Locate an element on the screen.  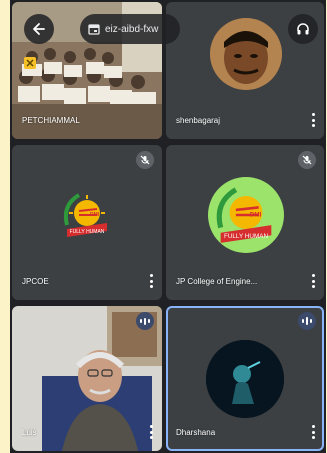
meeting-code-chip: eiz-aibd-fxw is located at coordinates (130, 29).